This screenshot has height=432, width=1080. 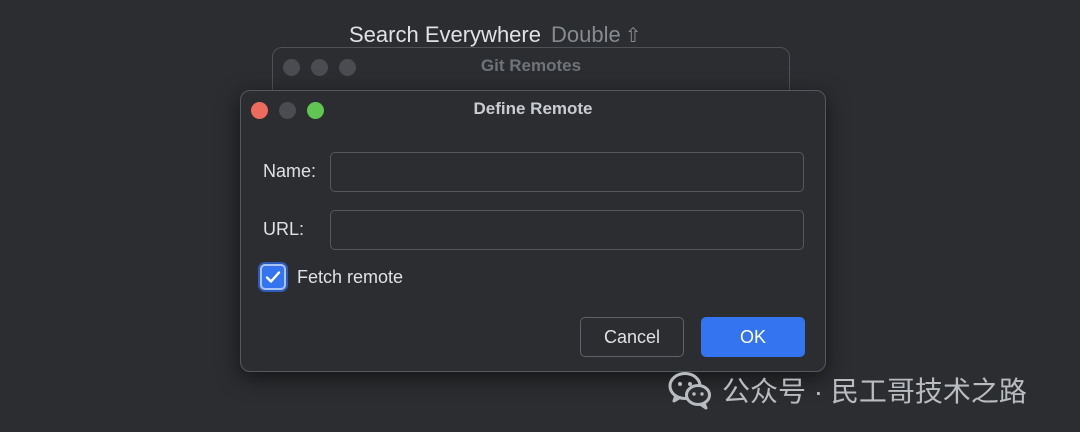 What do you see at coordinates (632, 337) in the screenshot?
I see `cancel-button: Cancel` at bounding box center [632, 337].